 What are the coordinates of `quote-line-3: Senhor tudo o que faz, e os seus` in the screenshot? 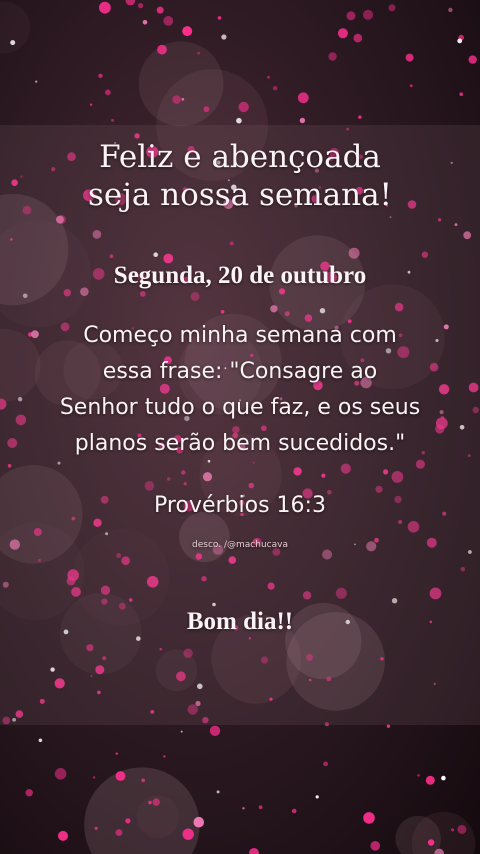 It's located at (240, 407).